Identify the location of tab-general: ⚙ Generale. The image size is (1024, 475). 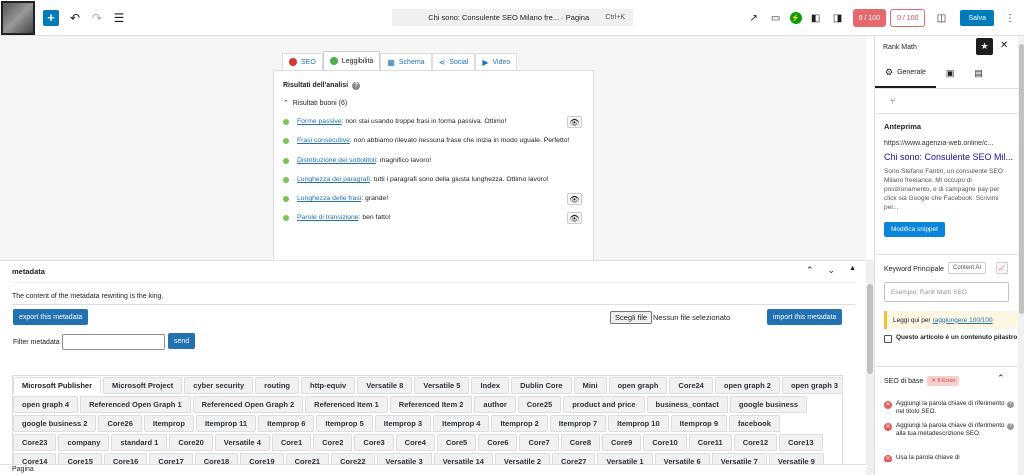
(905, 73).